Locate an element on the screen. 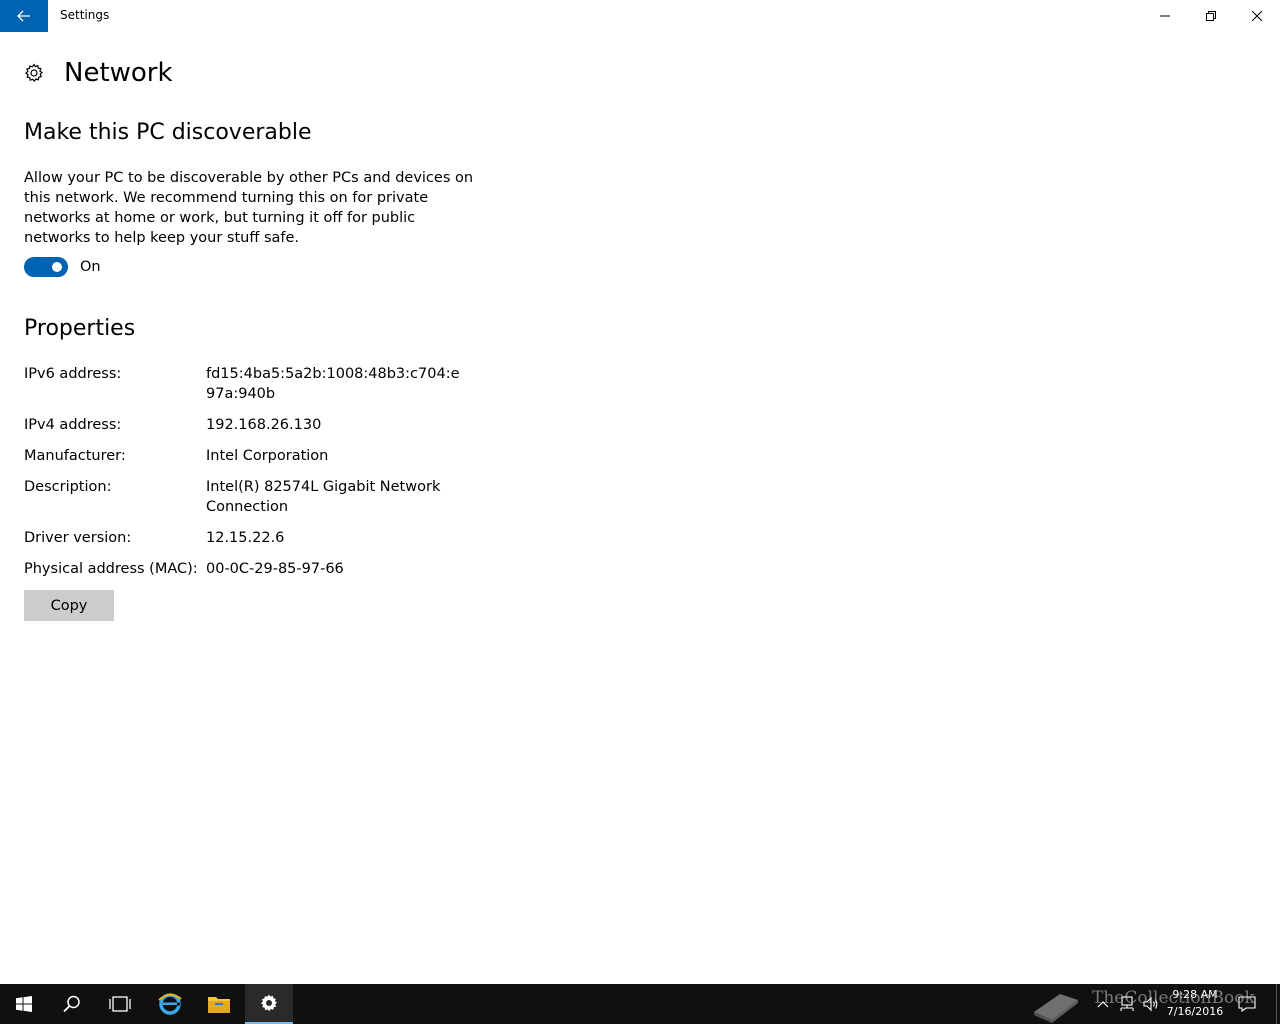 The height and width of the screenshot is (1024, 1280). action-center-icon is located at coordinates (1247, 1004).